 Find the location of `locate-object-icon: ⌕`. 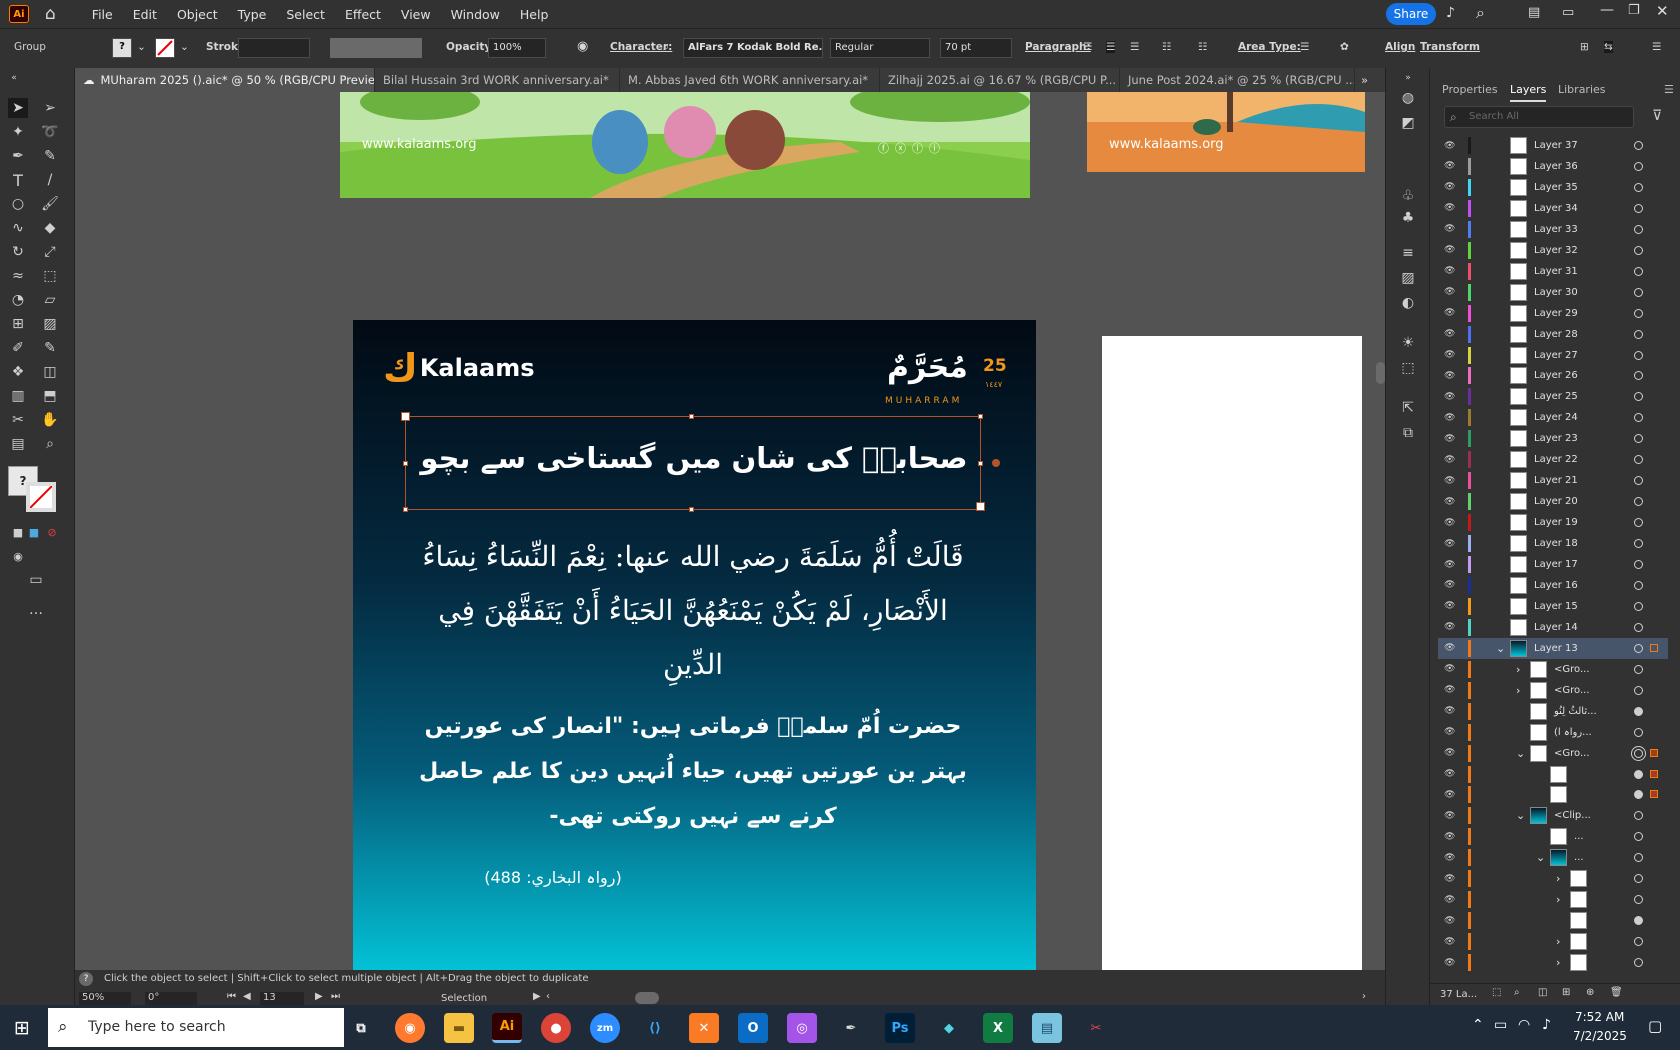

locate-object-icon: ⌕ is located at coordinates (1517, 992).